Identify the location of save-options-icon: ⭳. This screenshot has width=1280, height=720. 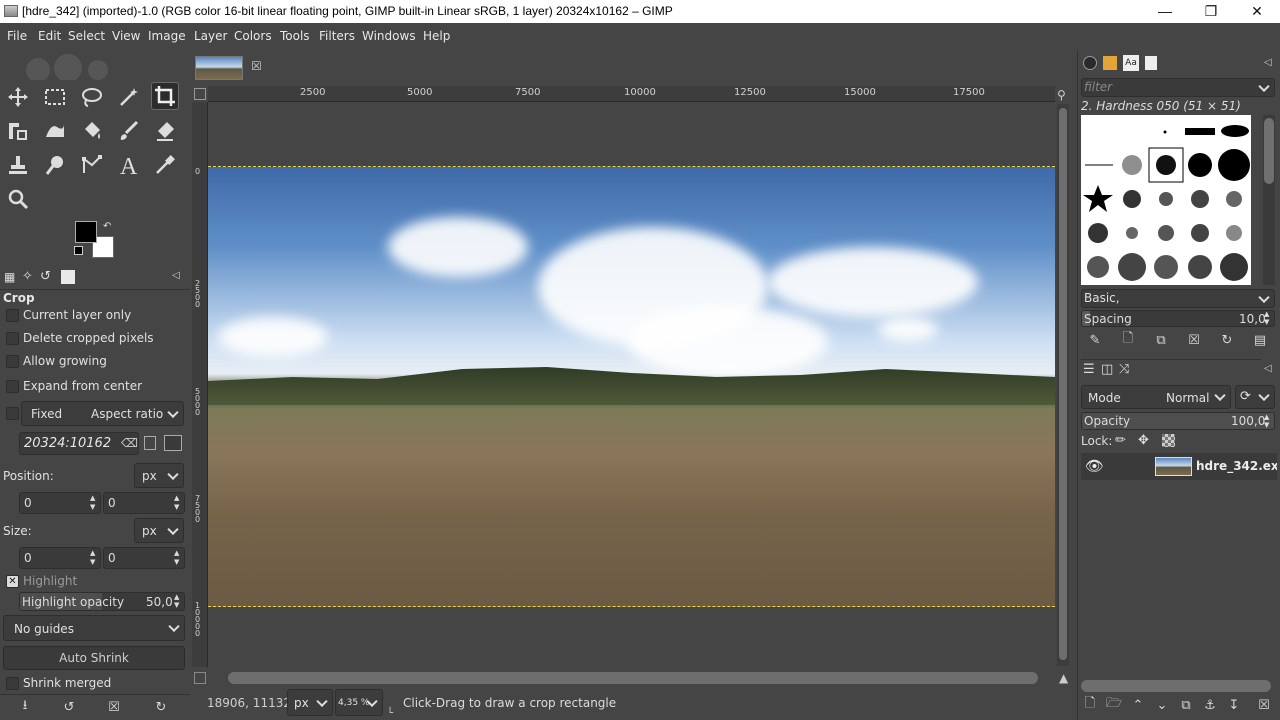
(25, 707).